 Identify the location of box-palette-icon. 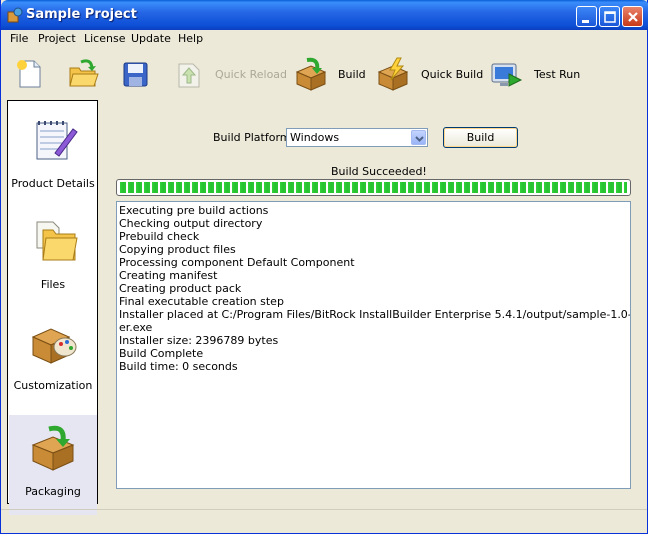
(54, 346).